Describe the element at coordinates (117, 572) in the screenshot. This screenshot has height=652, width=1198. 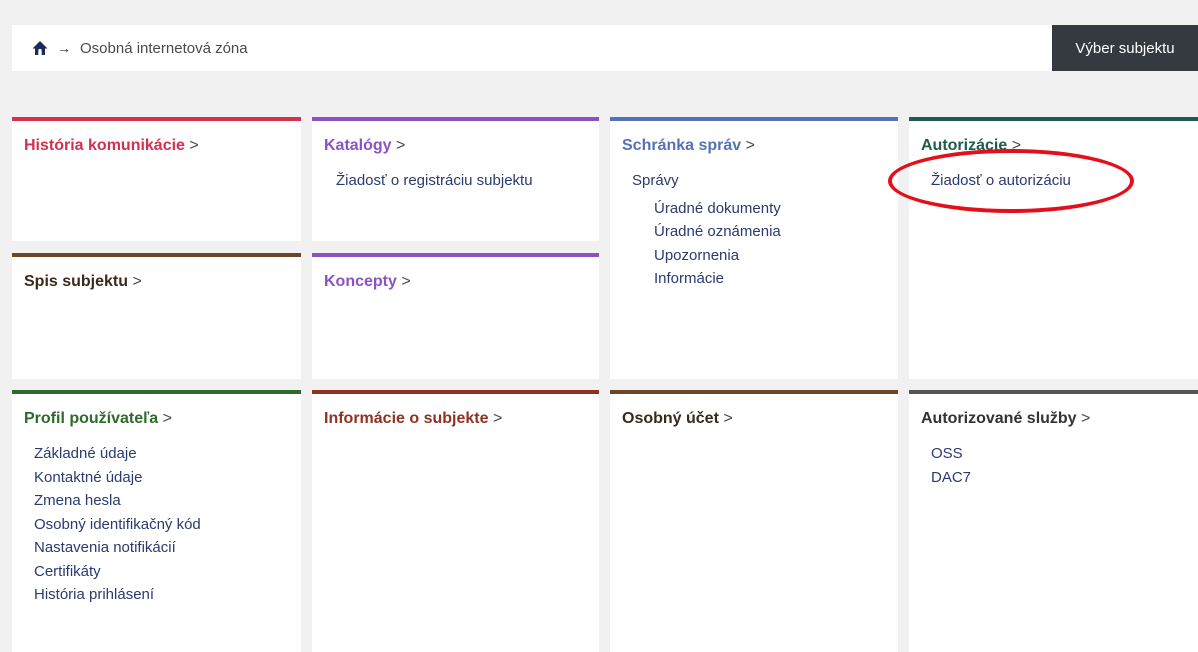
I see `link-certifikaty: Certifikáty` at that location.